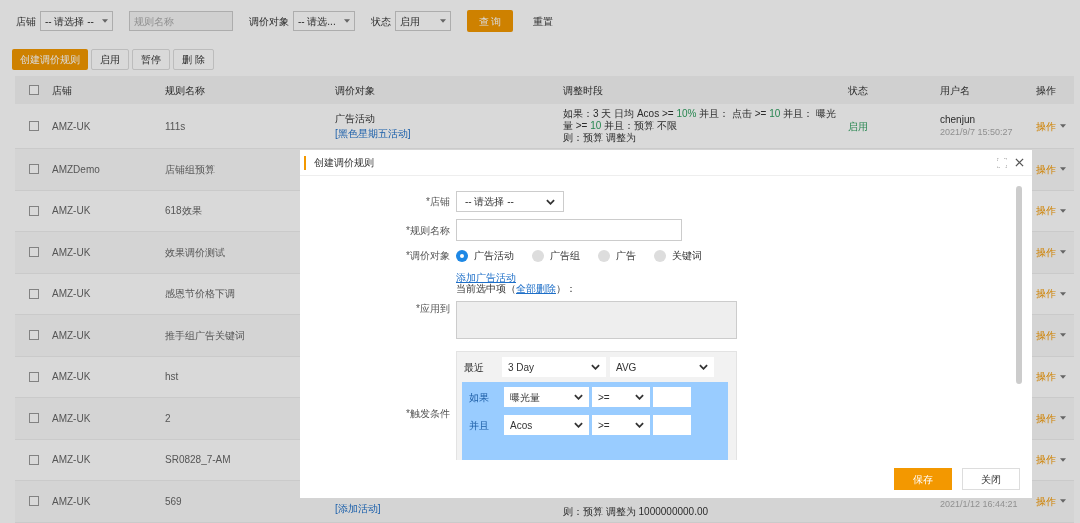 The width and height of the screenshot is (1080, 523). Describe the element at coordinates (510, 201) in the screenshot. I see `store-select: -- 请选择 --` at that location.